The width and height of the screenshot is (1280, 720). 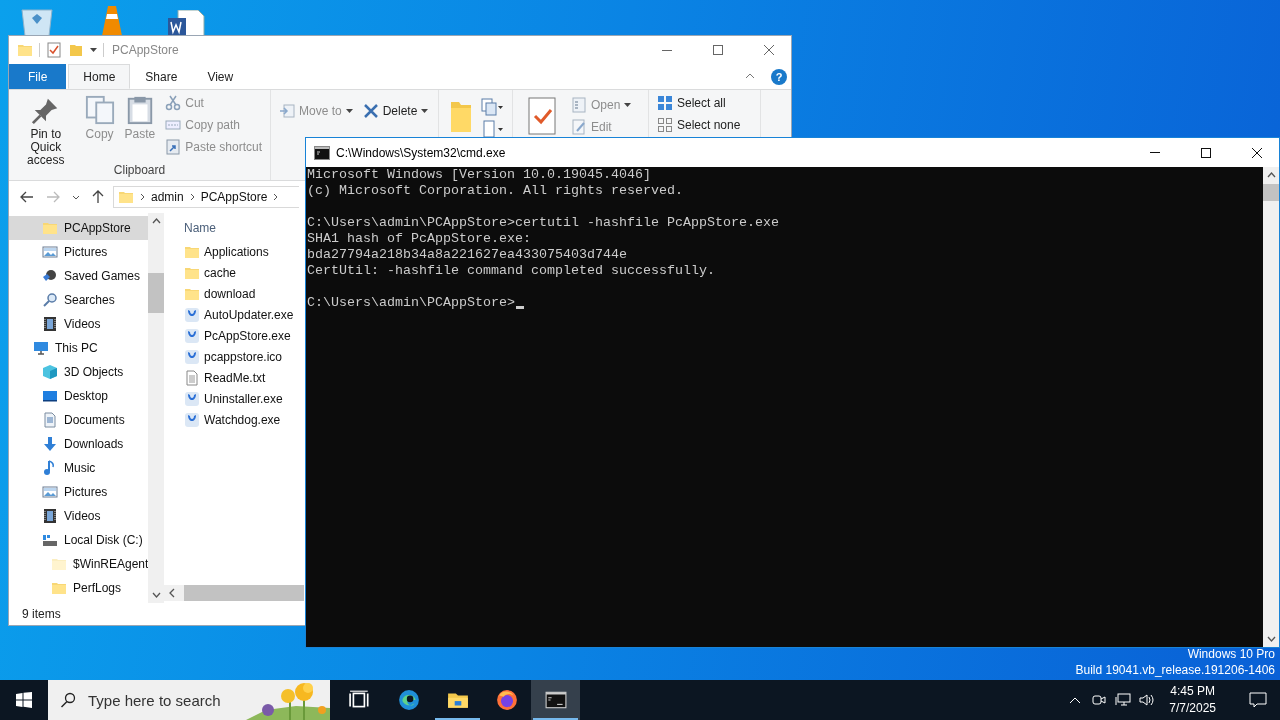 I want to click on chevron-icon, so click(x=142, y=197).